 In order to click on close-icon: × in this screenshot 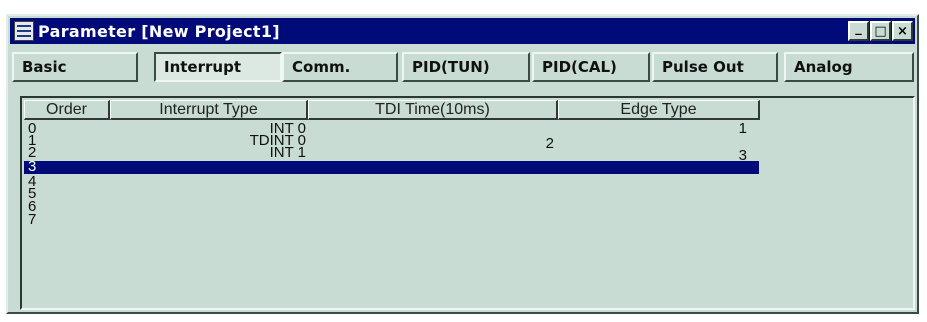, I will do `click(902, 31)`.